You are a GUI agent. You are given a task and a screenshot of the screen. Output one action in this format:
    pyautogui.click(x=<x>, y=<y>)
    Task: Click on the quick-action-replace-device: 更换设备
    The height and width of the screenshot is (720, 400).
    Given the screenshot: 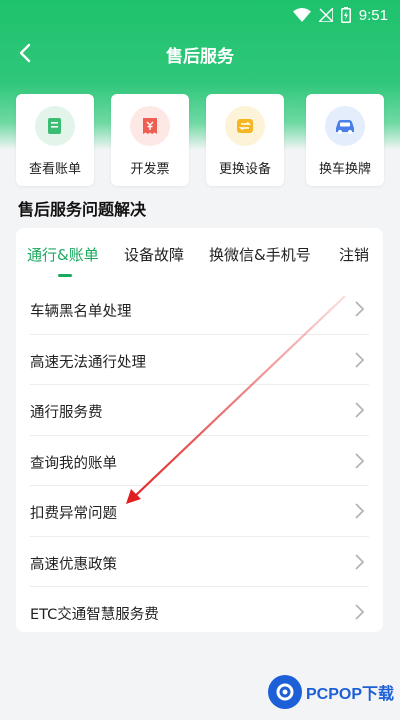 What is the action you would take?
    pyautogui.click(x=245, y=140)
    